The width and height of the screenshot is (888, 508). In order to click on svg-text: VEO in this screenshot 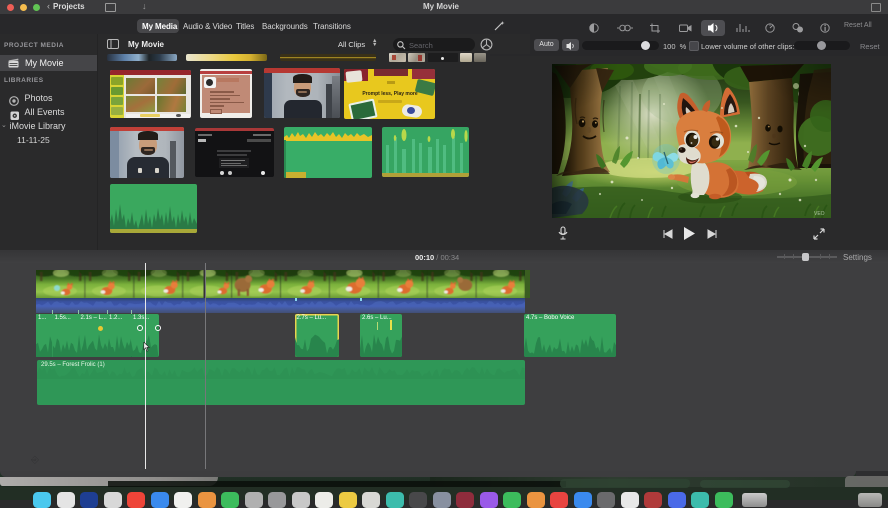, I will do `click(819, 214)`.